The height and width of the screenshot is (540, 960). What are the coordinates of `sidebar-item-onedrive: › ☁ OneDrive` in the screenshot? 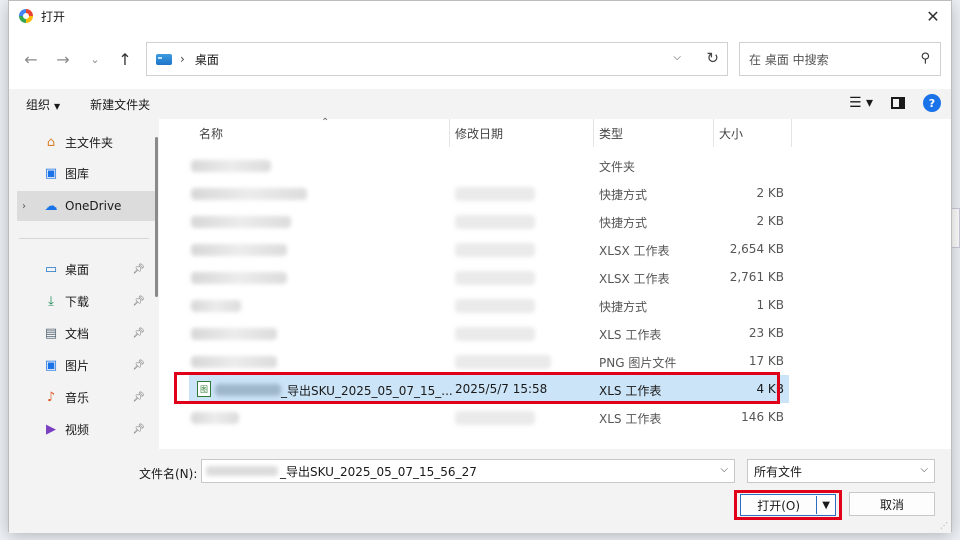 It's located at (87, 206).